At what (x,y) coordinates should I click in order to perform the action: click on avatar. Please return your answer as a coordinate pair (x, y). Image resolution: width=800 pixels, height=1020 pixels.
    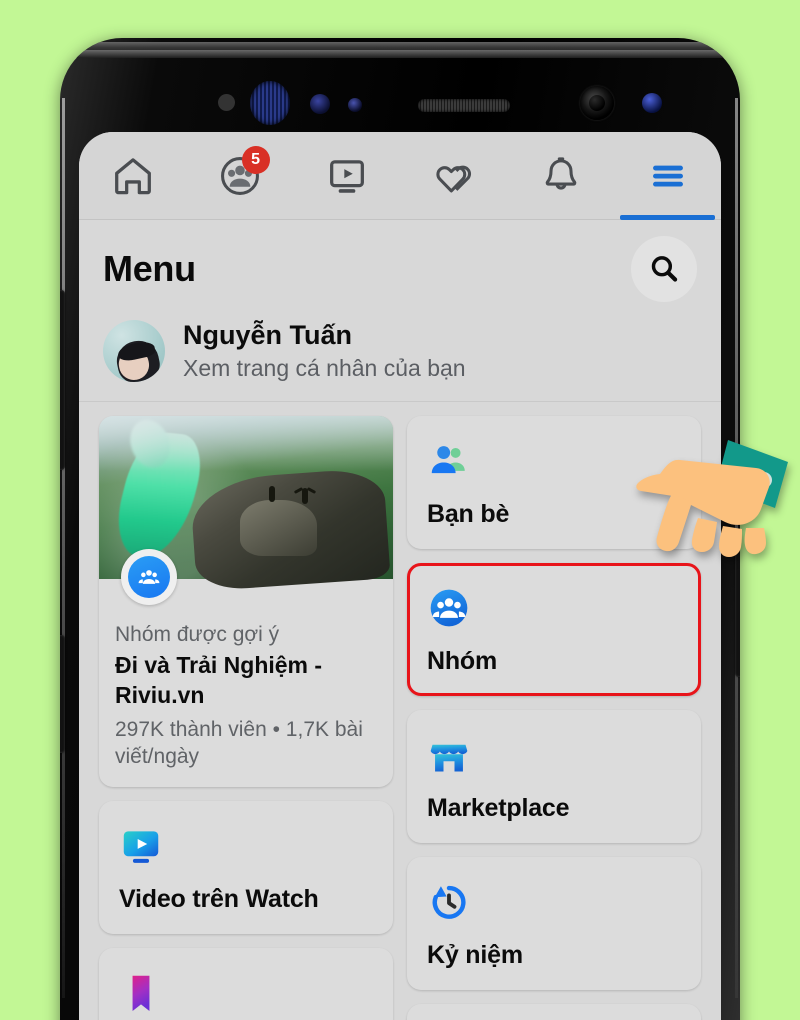
    Looking at the image, I should click on (134, 351).